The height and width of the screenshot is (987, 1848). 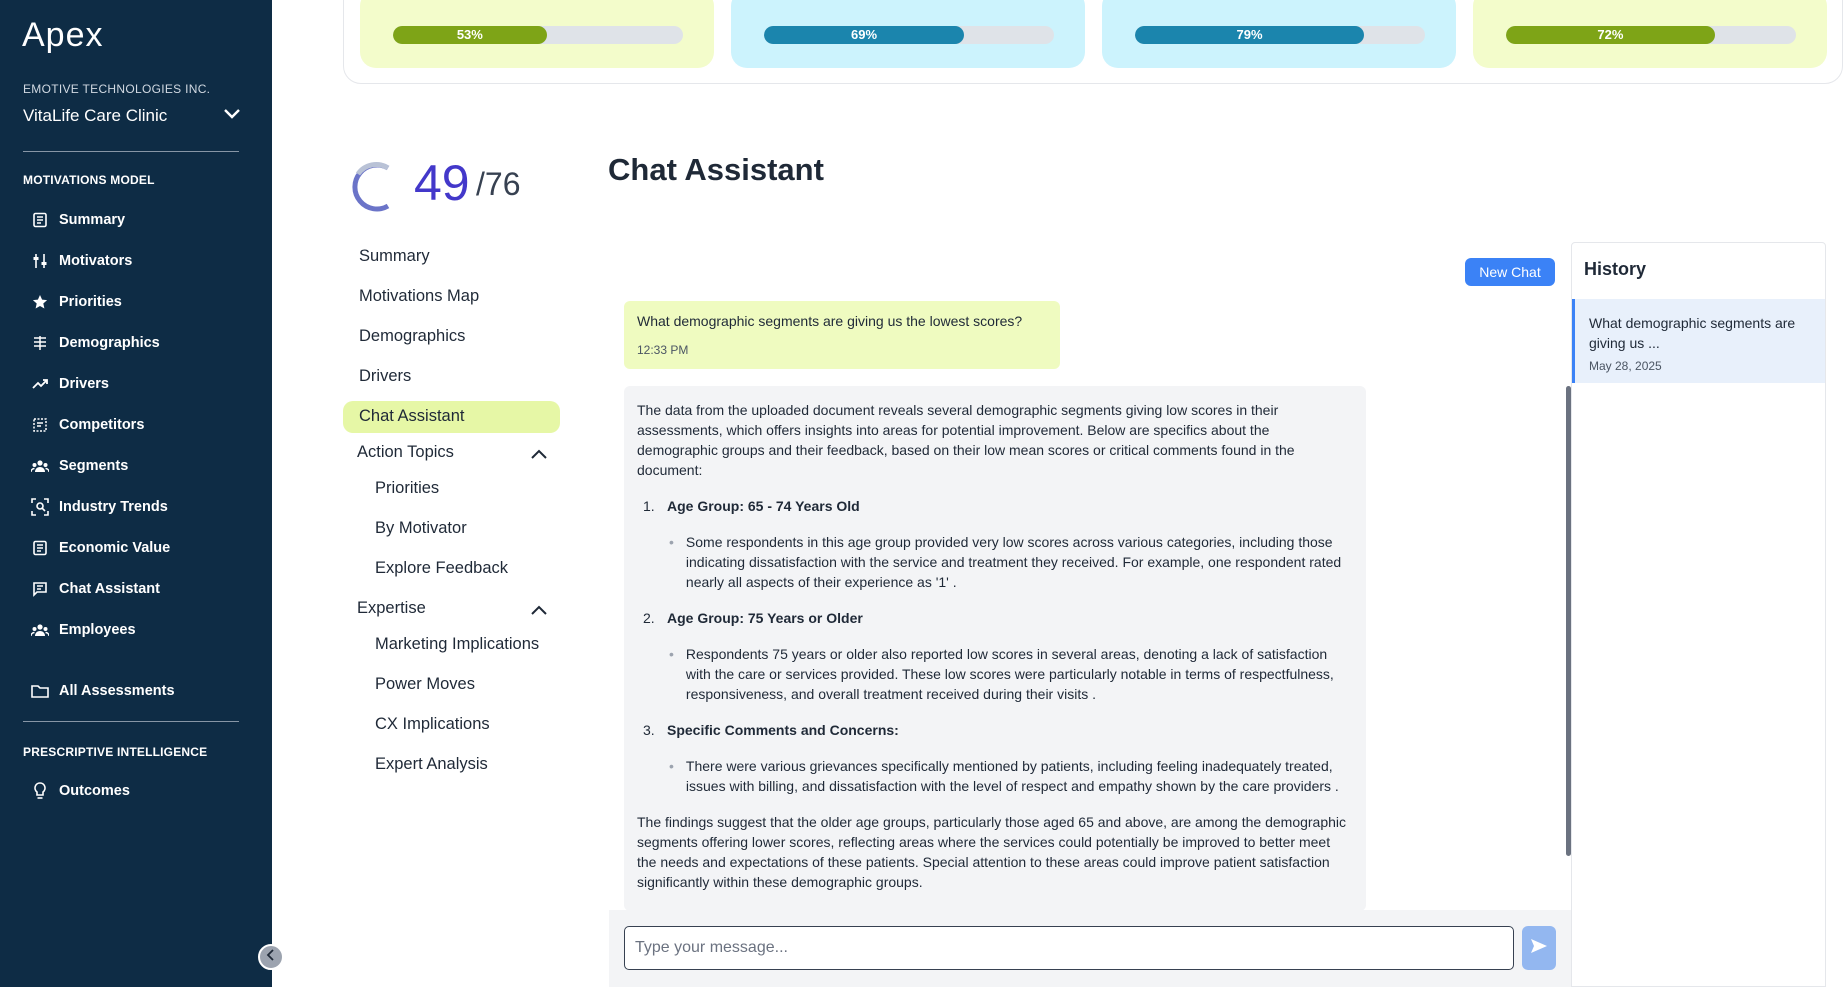 I want to click on message-input, so click(x=1069, y=948).